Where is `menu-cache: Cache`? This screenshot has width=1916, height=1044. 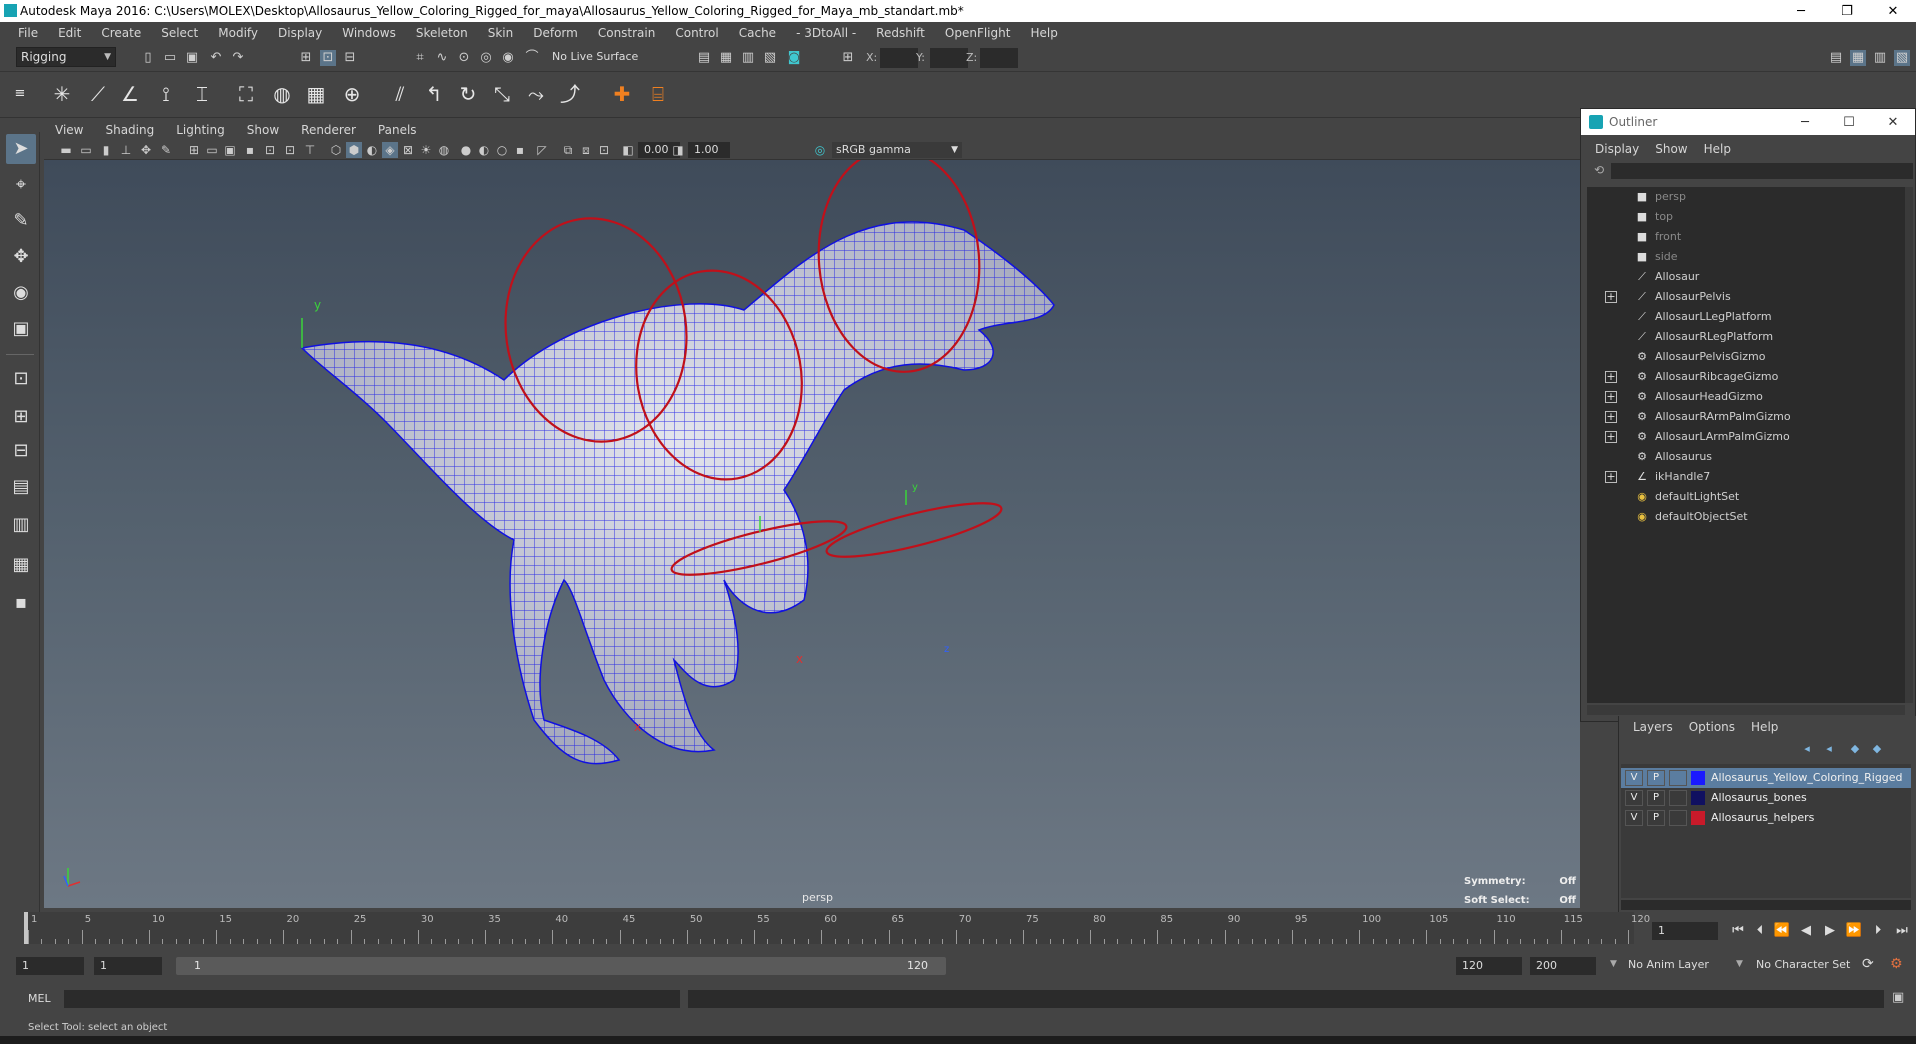 menu-cache: Cache is located at coordinates (757, 33).